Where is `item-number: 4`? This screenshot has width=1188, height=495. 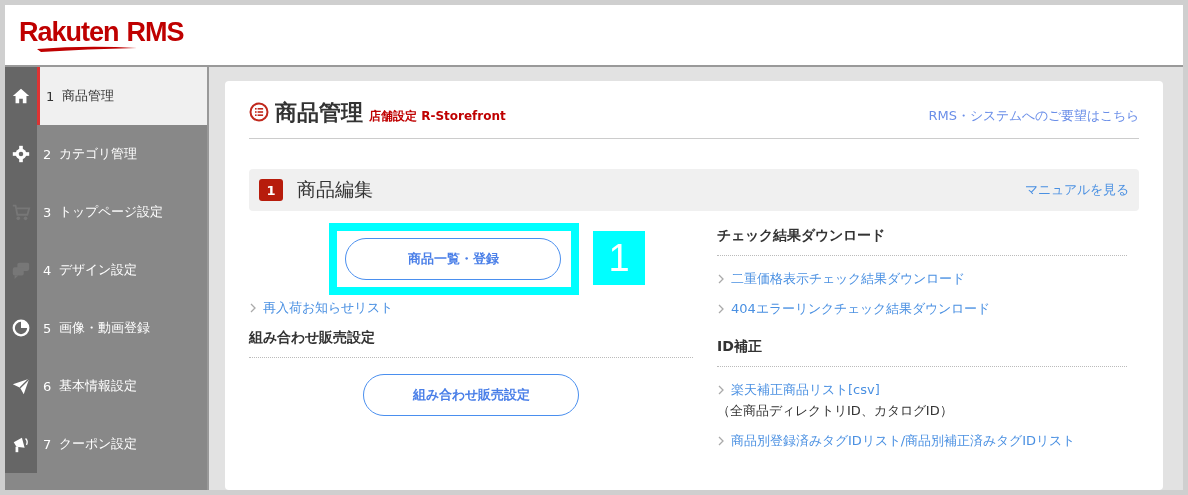
item-number: 4 is located at coordinates (47, 270).